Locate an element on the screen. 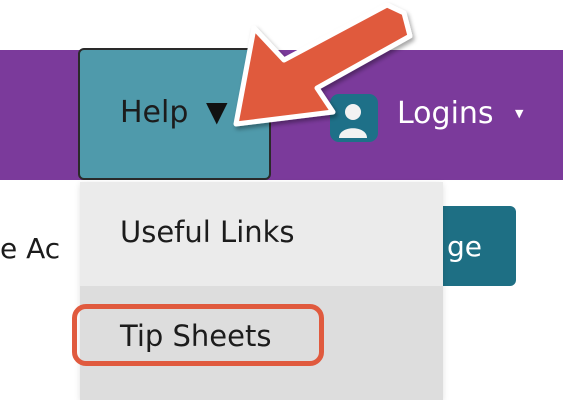 The image size is (563, 400). help-menu-button: Help ▼ is located at coordinates (174, 114).